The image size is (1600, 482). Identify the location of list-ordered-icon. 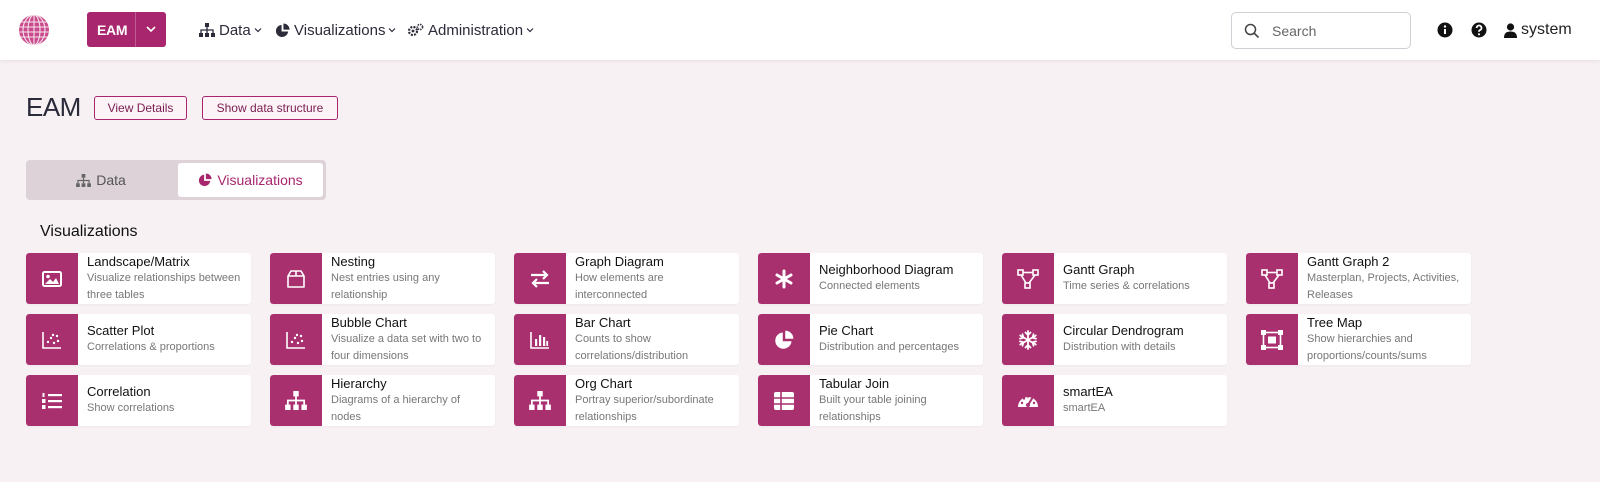
(52, 400).